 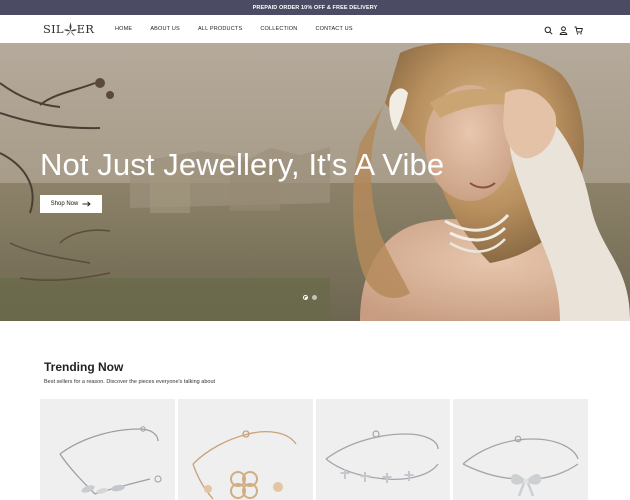 What do you see at coordinates (242, 164) in the screenshot?
I see `hero-title: Not Just Jewellery, It's A Vibe` at bounding box center [242, 164].